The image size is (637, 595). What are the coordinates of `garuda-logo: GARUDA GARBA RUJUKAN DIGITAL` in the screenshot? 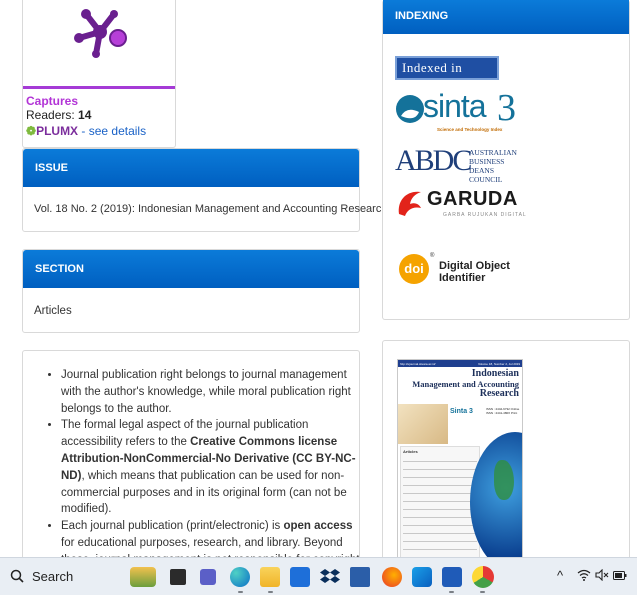 It's located at (461, 207).